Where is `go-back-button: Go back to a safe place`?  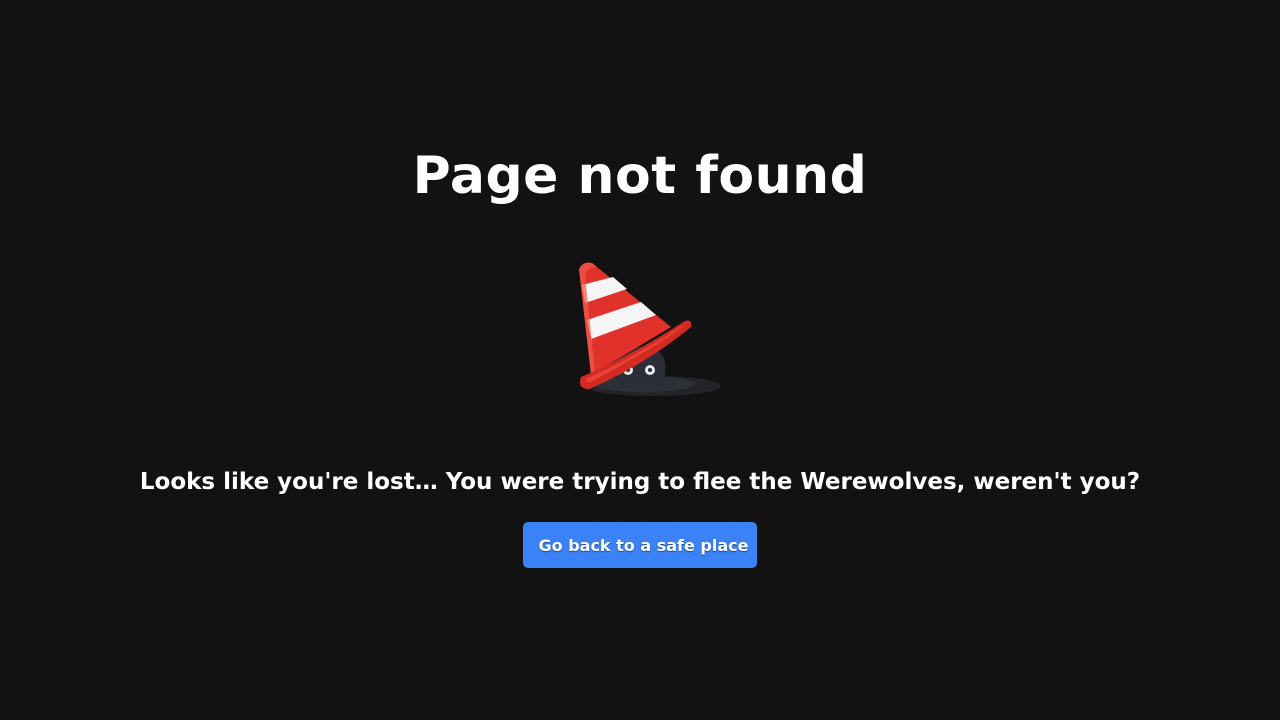 go-back-button: Go back to a safe place is located at coordinates (640, 545).